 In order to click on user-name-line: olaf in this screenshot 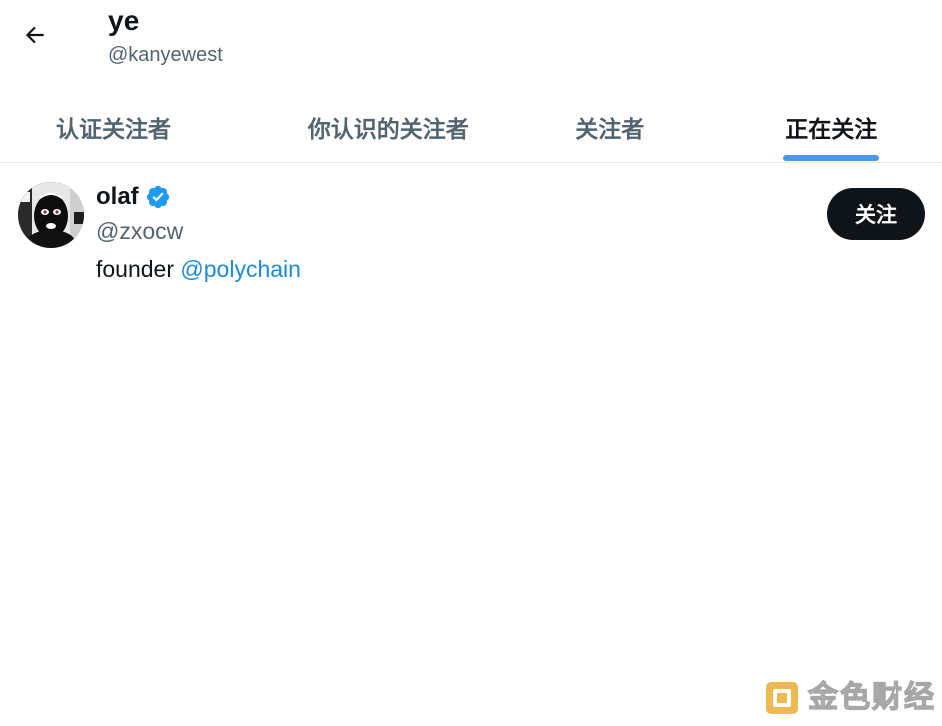, I will do `click(133, 197)`.